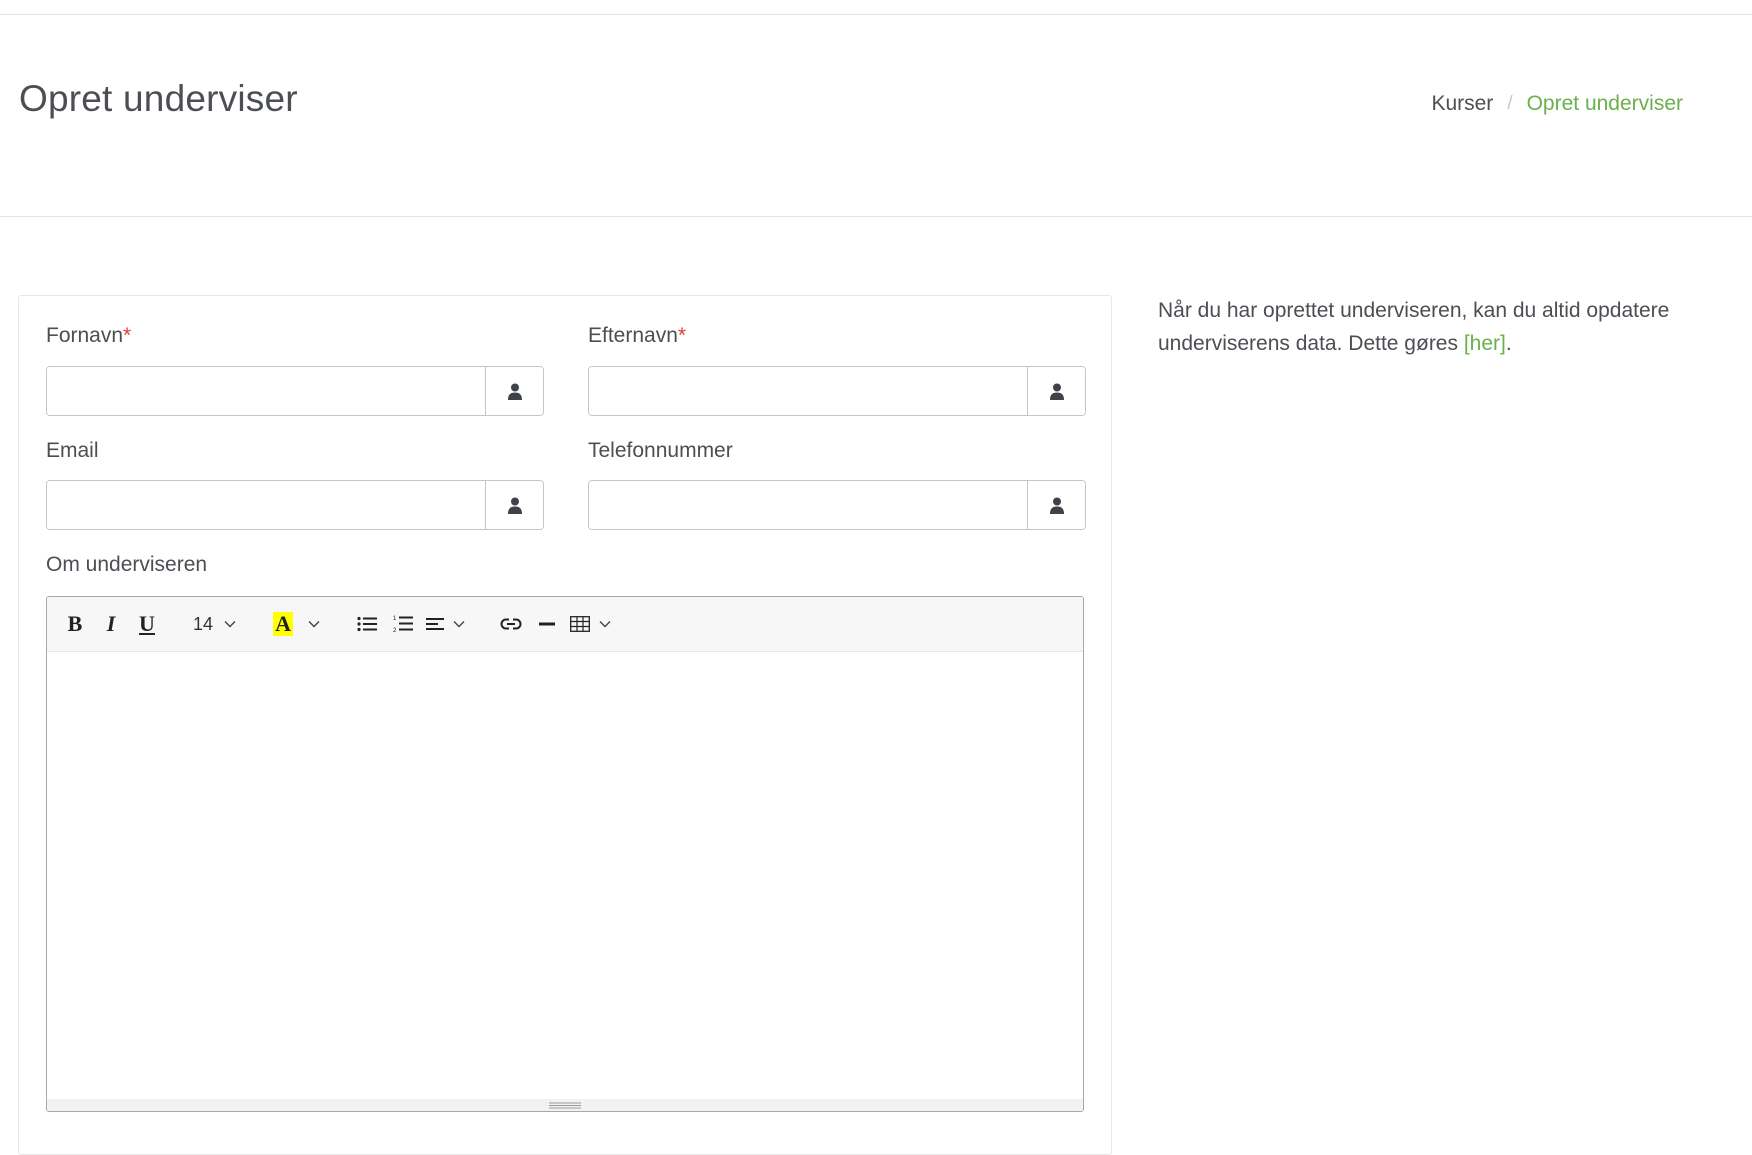 The height and width of the screenshot is (1155, 1752). What do you see at coordinates (395, 630) in the screenshot?
I see `svg-text: 2` at bounding box center [395, 630].